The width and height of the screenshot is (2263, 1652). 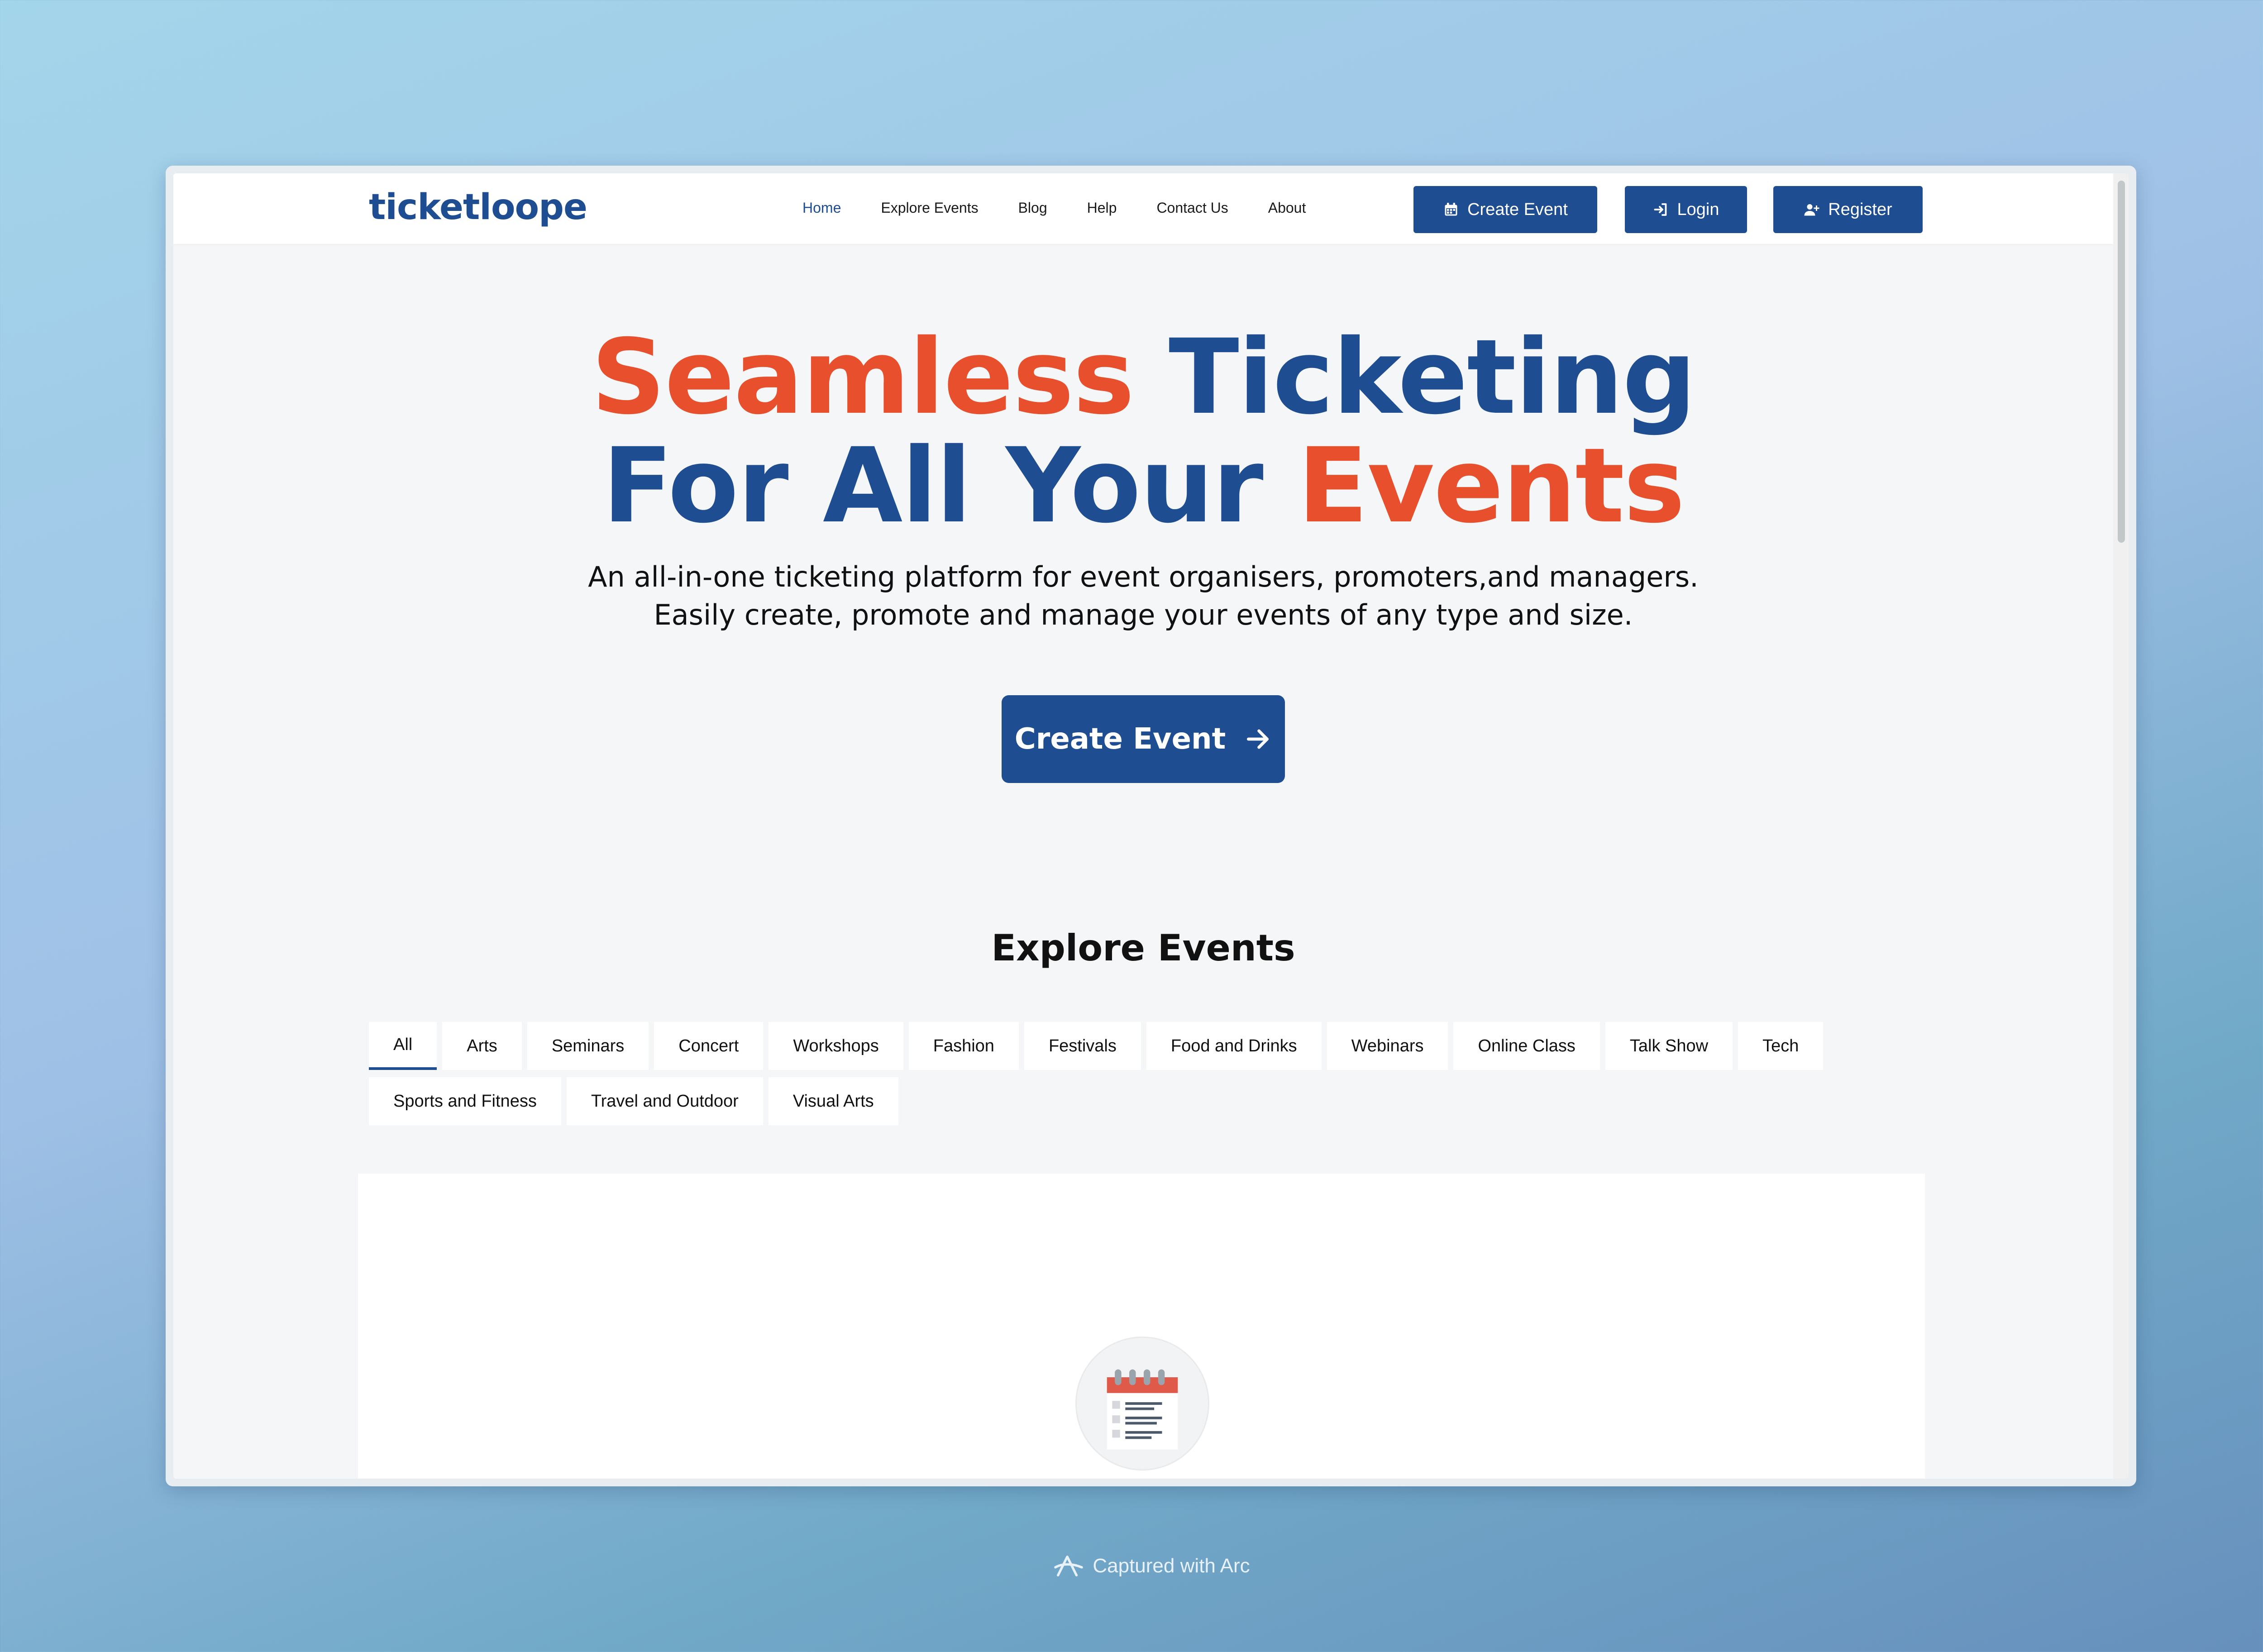 What do you see at coordinates (1102, 208) in the screenshot?
I see `nav-link-help: Help` at bounding box center [1102, 208].